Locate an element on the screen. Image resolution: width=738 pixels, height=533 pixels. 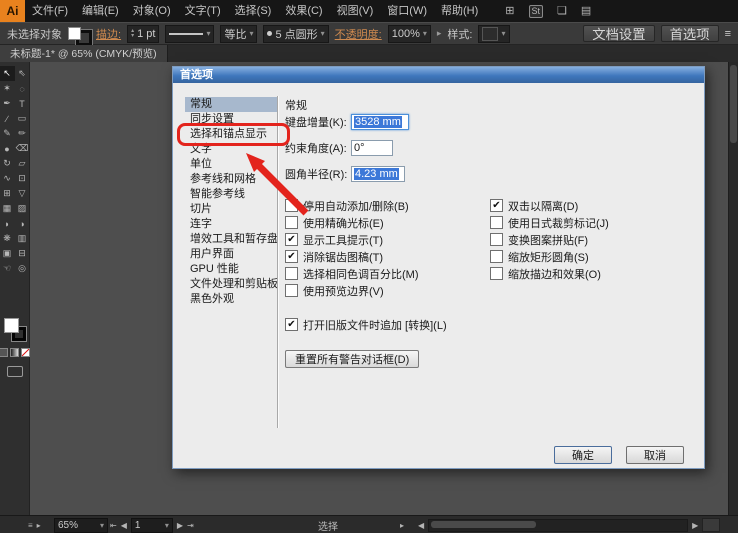
vertical-scrollbar is located at coordinates (733, 288).